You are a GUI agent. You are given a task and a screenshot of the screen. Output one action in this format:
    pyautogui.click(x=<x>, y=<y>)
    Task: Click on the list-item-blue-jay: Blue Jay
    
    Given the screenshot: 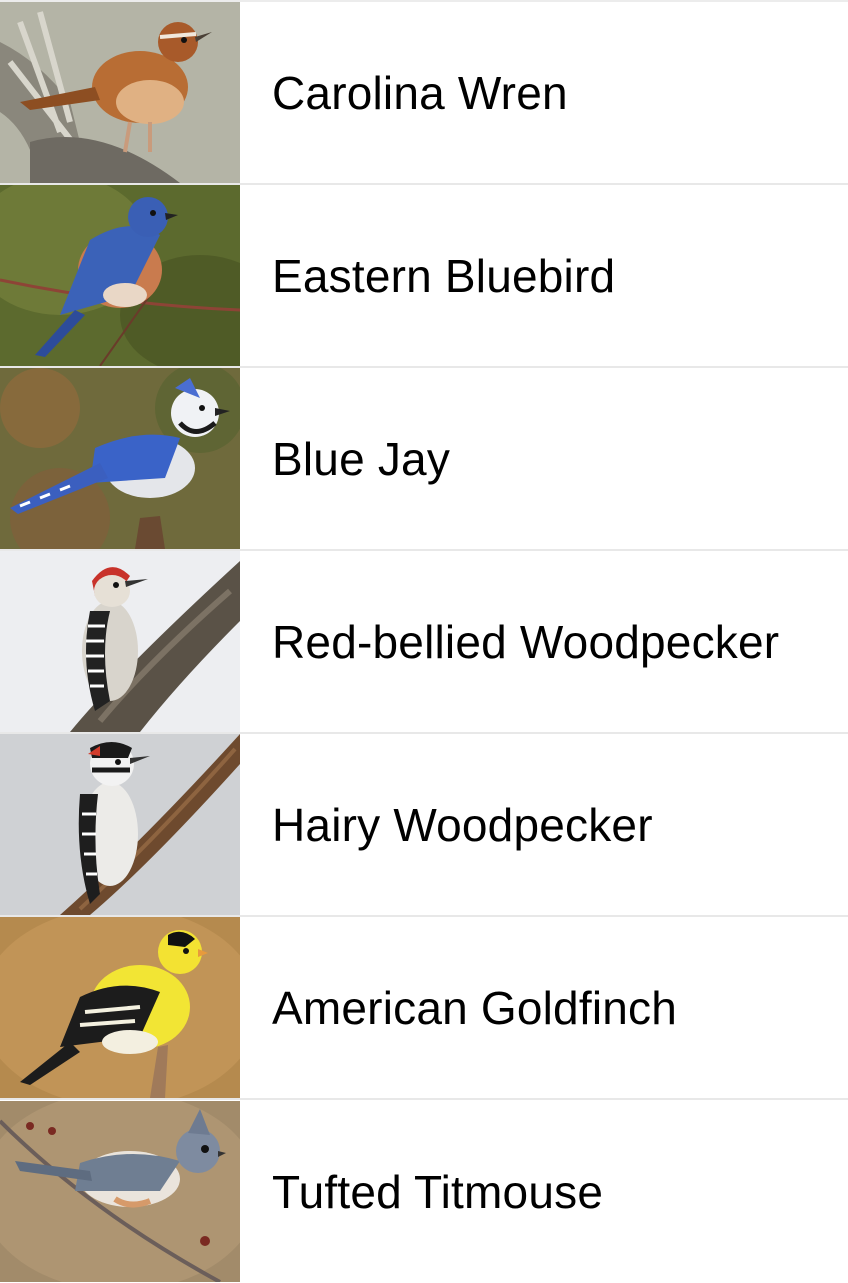 What is the action you would take?
    pyautogui.click(x=424, y=459)
    